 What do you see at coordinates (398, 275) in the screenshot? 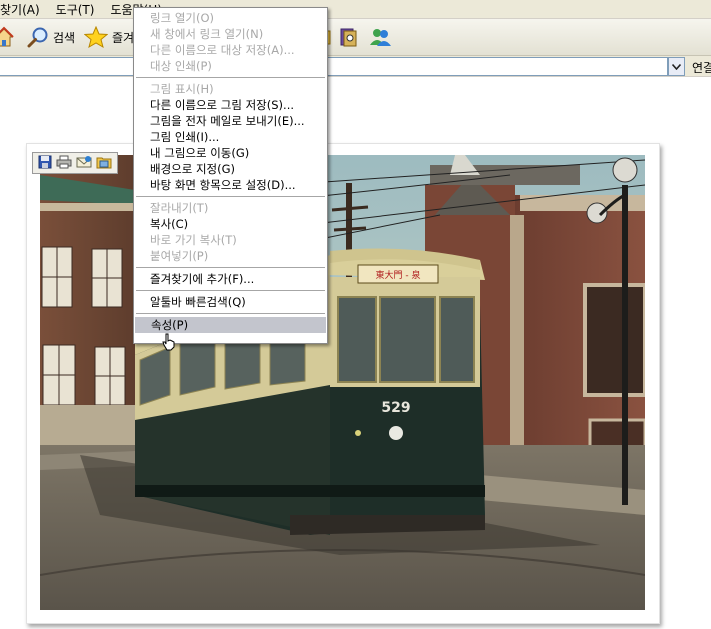
I see `tram-sign-text: 東大門 - 泉` at bounding box center [398, 275].